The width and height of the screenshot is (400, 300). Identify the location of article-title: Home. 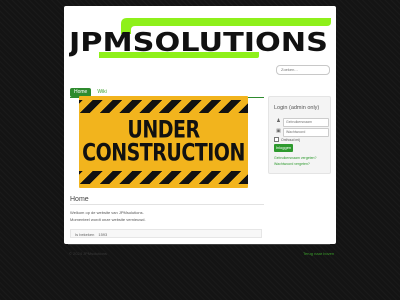
(79, 199).